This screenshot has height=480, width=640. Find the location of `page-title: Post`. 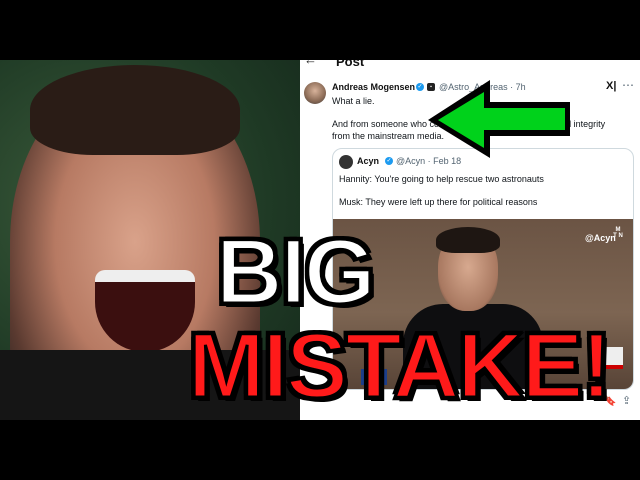

page-title: Post is located at coordinates (350, 64).